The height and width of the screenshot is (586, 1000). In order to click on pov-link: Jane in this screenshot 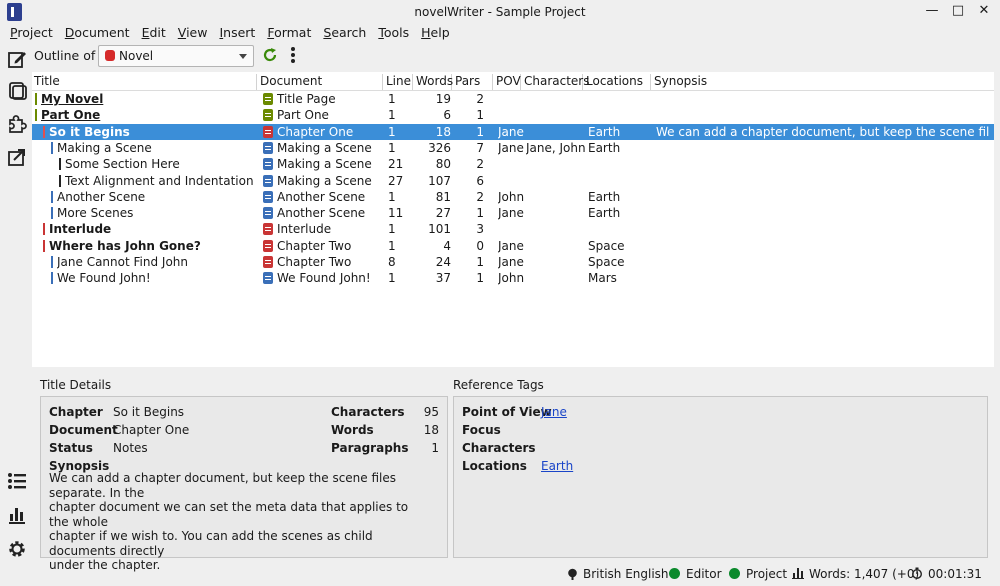, I will do `click(554, 412)`.